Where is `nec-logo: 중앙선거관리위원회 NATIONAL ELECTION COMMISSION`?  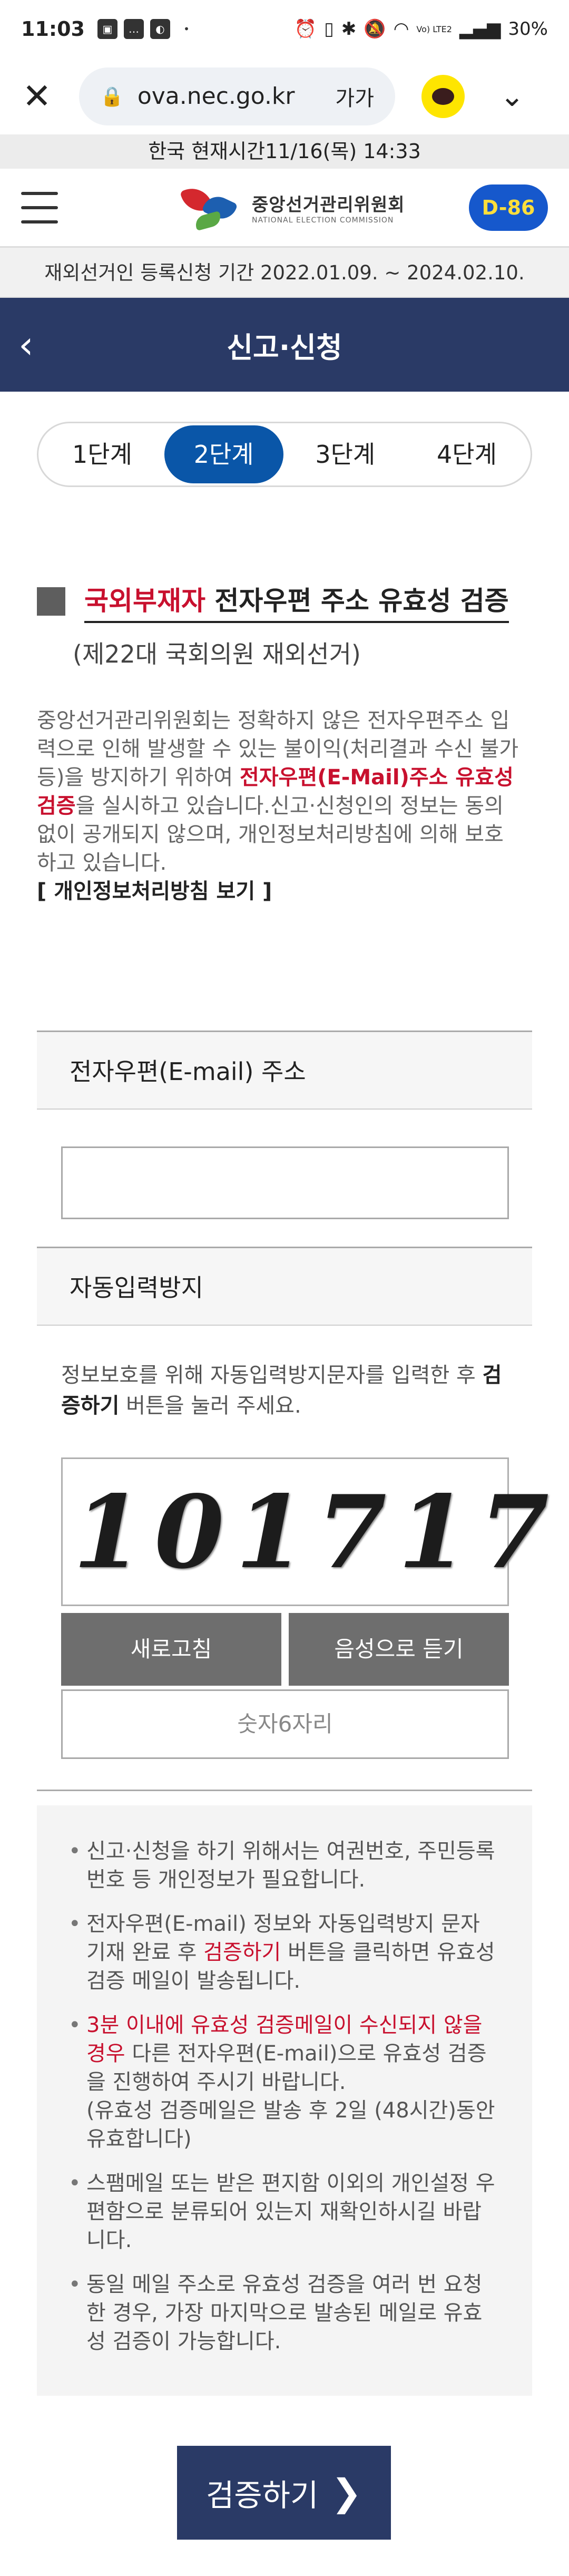 nec-logo: 중앙선거관리위원회 NATIONAL ELECTION COMMISSION is located at coordinates (292, 207).